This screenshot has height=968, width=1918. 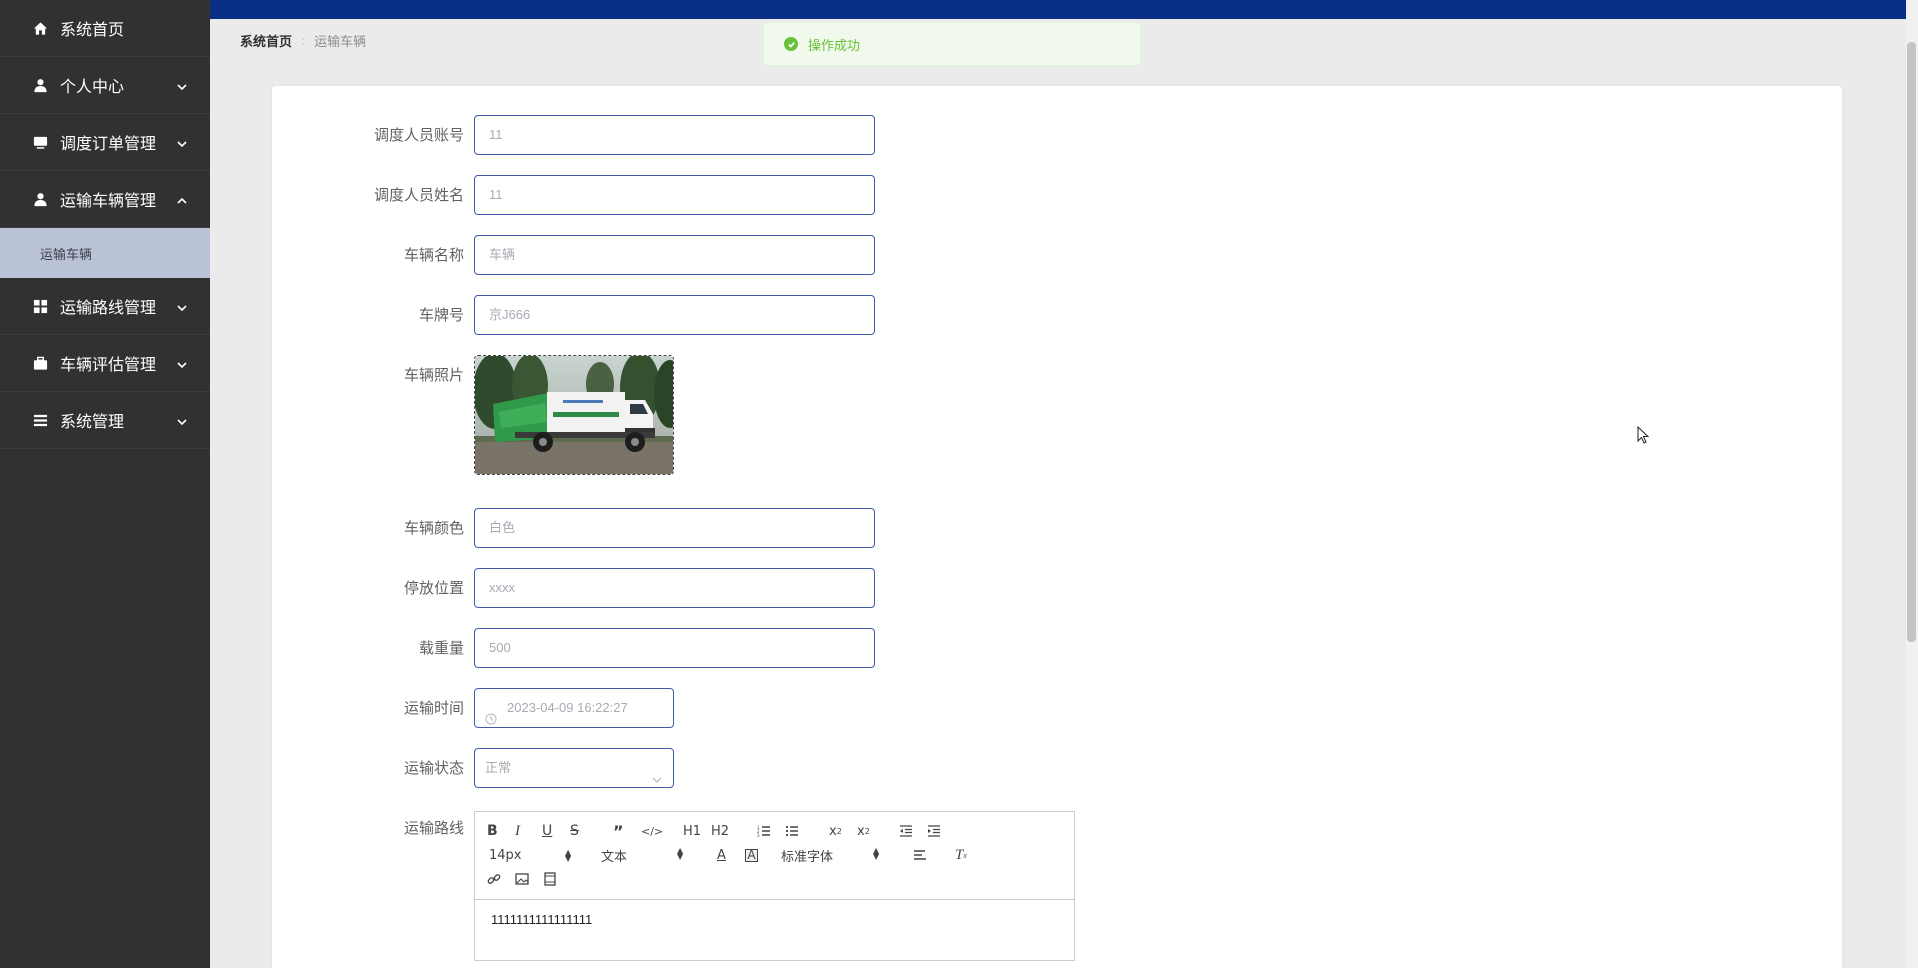 I want to click on transport-time-picker: 2023-04-09 16:22:27, so click(x=574, y=708).